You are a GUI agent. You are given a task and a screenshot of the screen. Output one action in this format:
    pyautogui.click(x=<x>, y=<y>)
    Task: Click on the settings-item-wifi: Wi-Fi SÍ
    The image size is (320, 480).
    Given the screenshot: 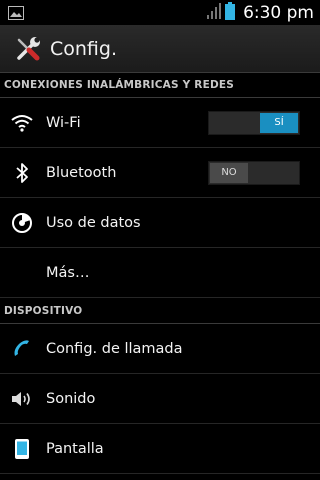 What is the action you would take?
    pyautogui.click(x=160, y=123)
    